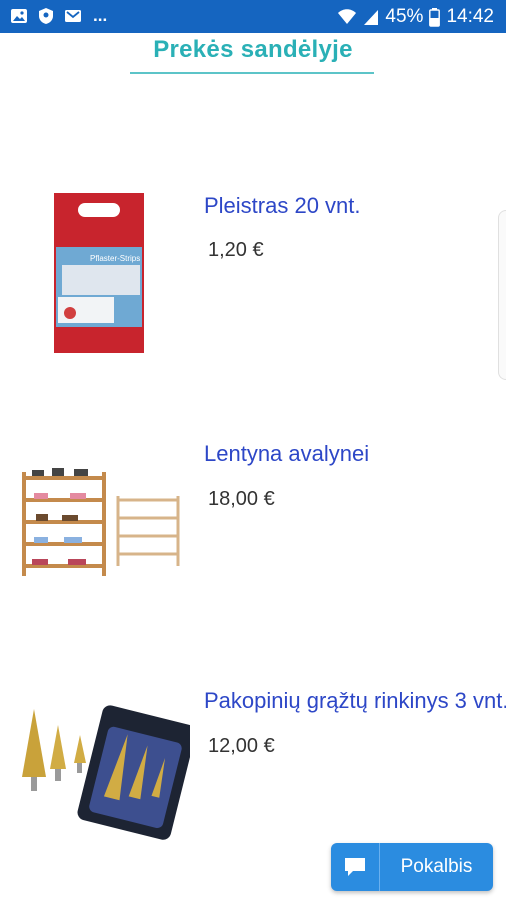 Image resolution: width=506 pixels, height=900 pixels. What do you see at coordinates (46, 16) in the screenshot?
I see `shield-icon` at bounding box center [46, 16].